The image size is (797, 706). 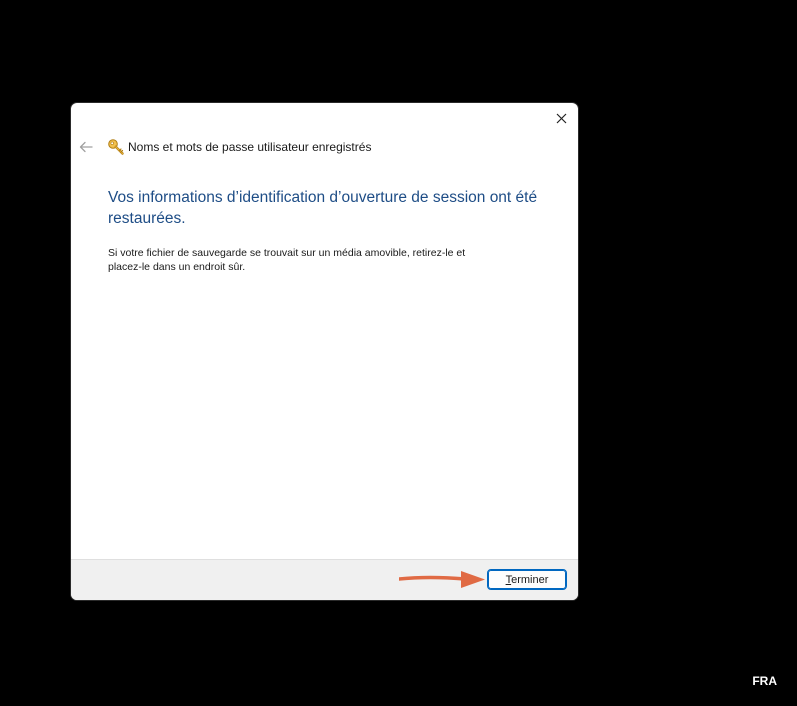 I want to click on back-arrow-icon, so click(x=86, y=147).